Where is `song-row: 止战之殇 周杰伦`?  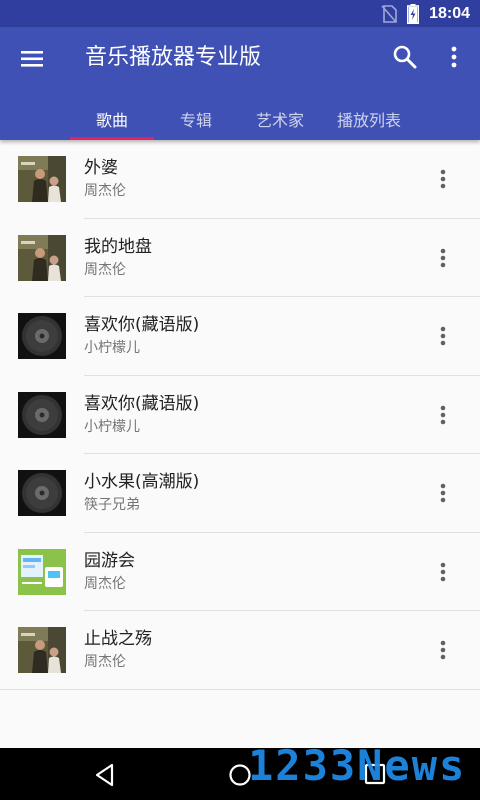 song-row: 止战之殇 周杰伦 is located at coordinates (240, 650).